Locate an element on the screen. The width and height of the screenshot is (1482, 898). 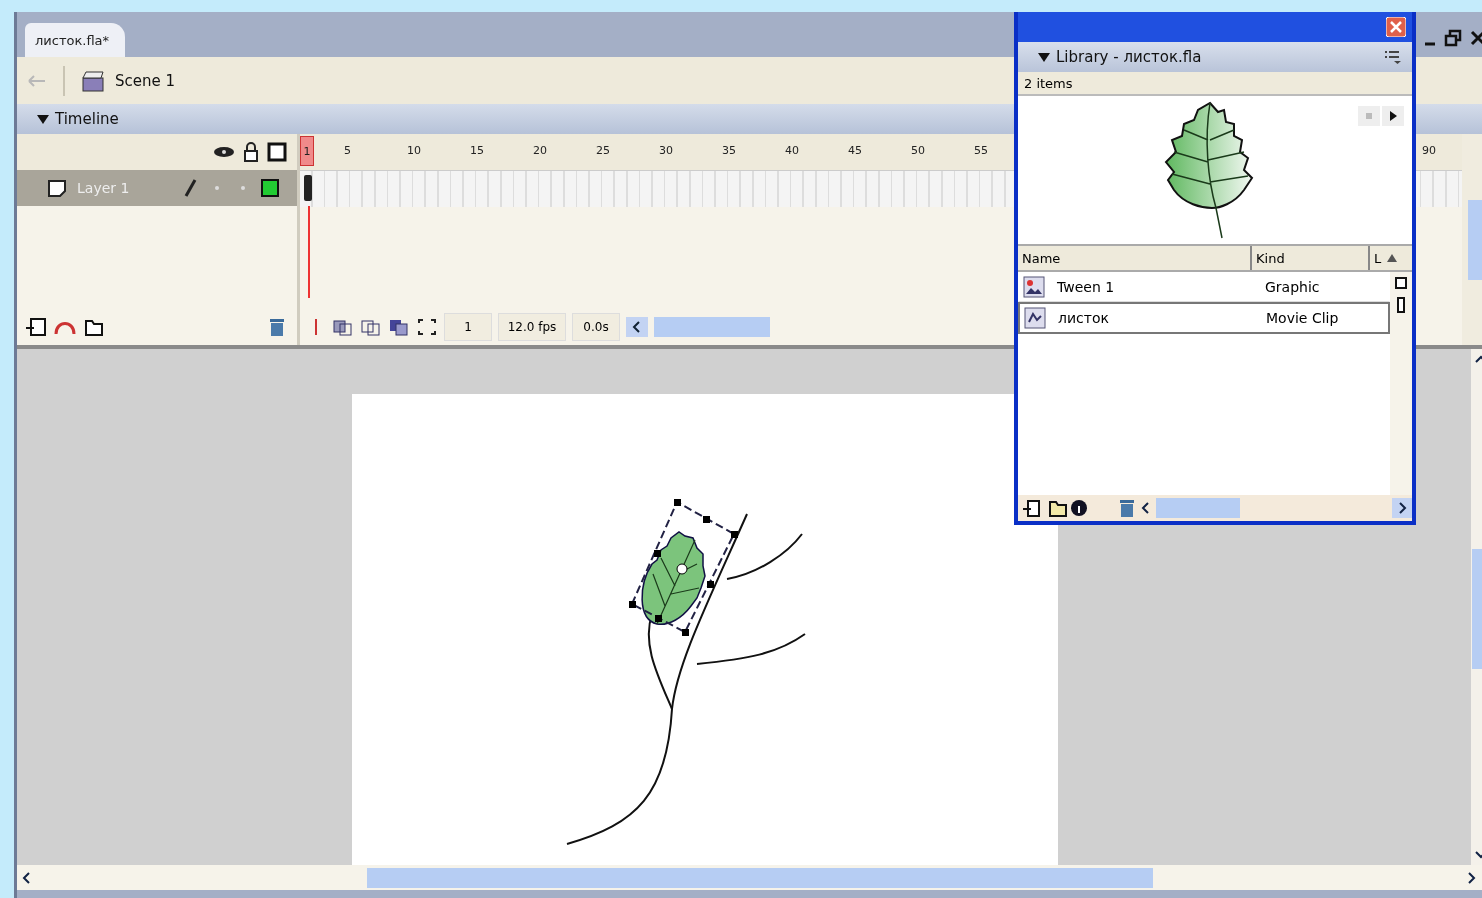
layer-page-icon is located at coordinates (57, 188).